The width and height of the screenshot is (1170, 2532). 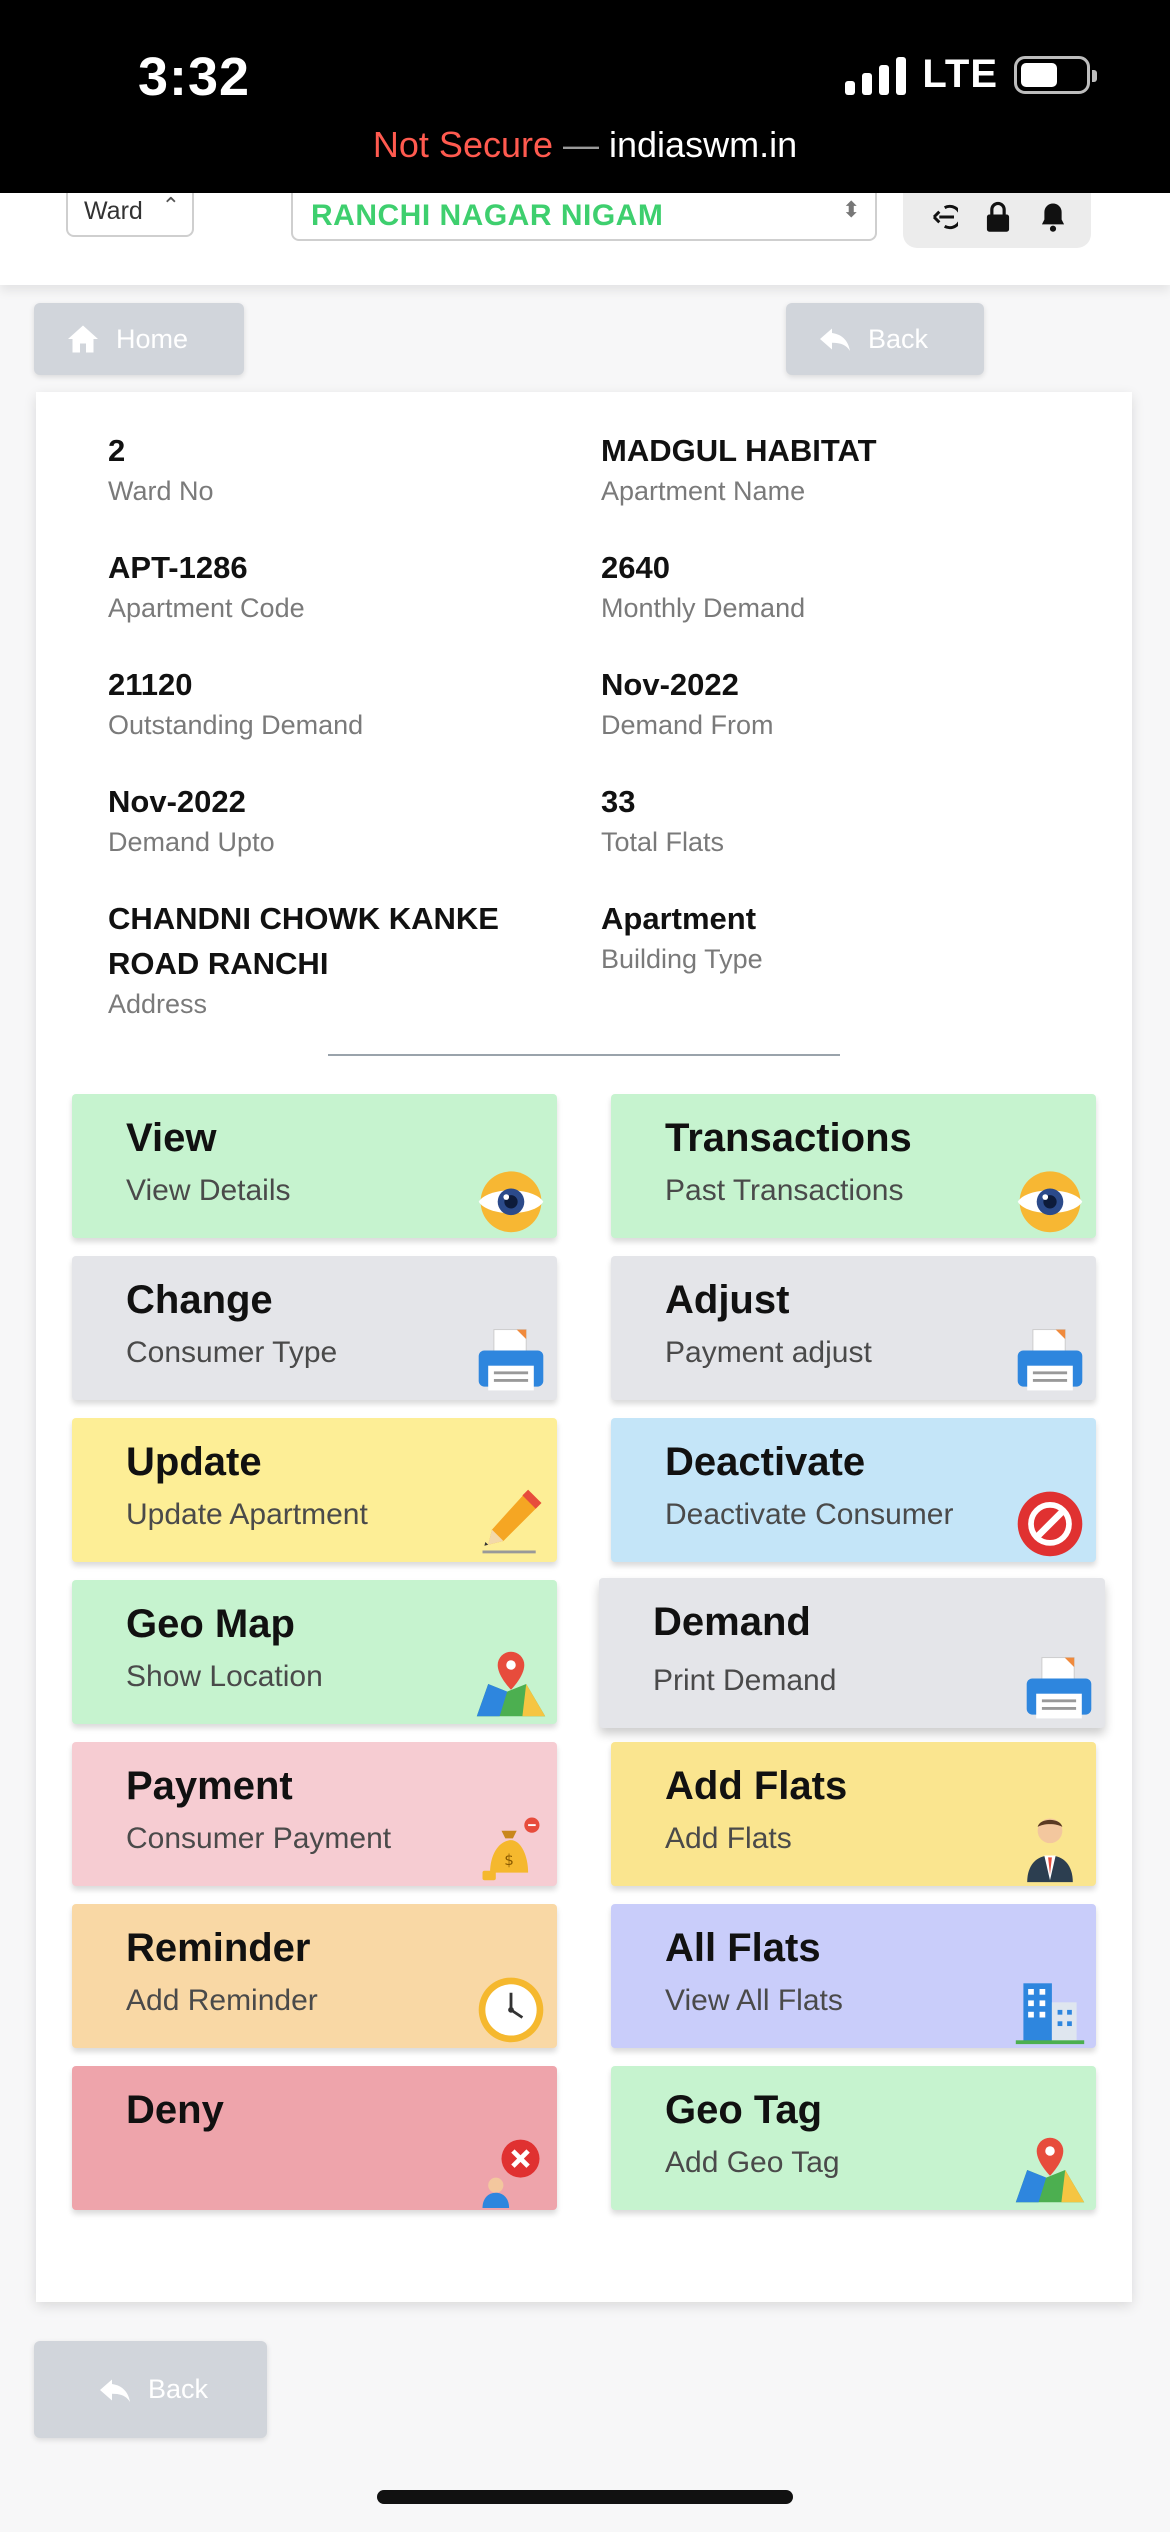 What do you see at coordinates (314, 1814) in the screenshot?
I see `consumer-payment-tile: Payment Consumer Payment $` at bounding box center [314, 1814].